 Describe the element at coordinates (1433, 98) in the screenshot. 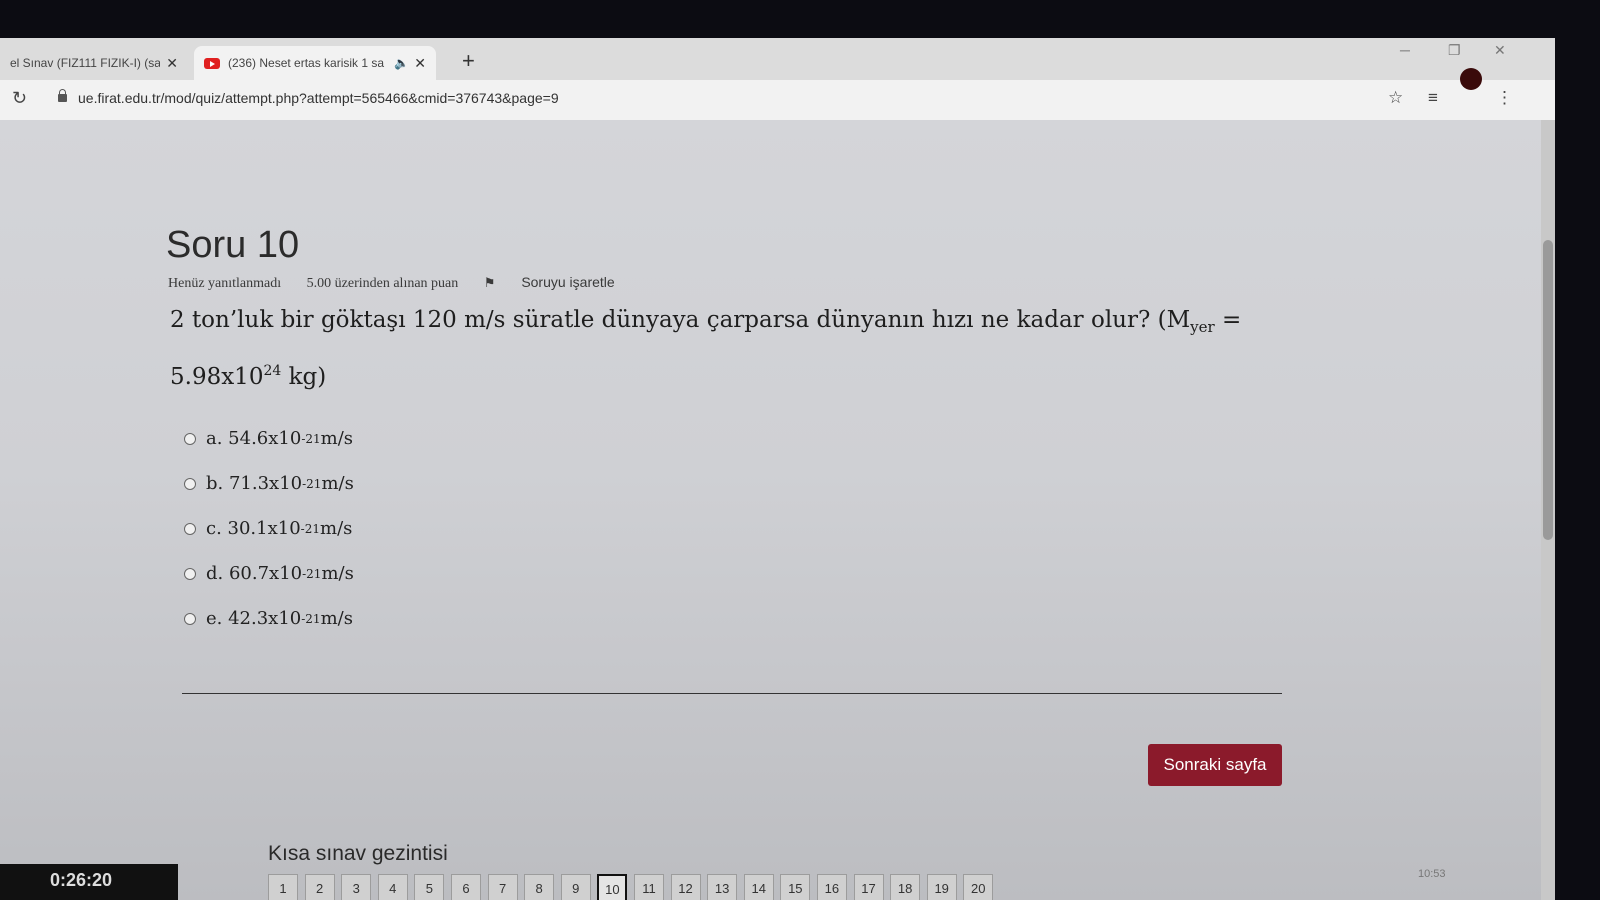

I see `playlist-icon: ≡` at that location.